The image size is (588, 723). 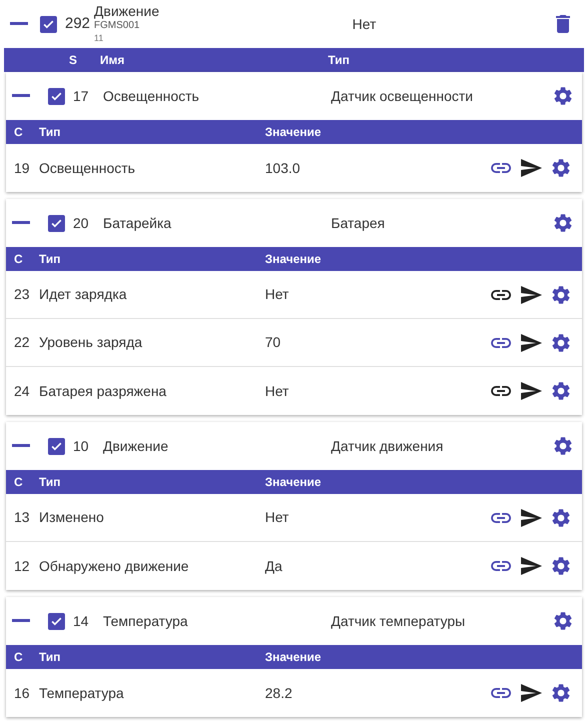 I want to click on table-cell-text: 13, so click(x=22, y=517).